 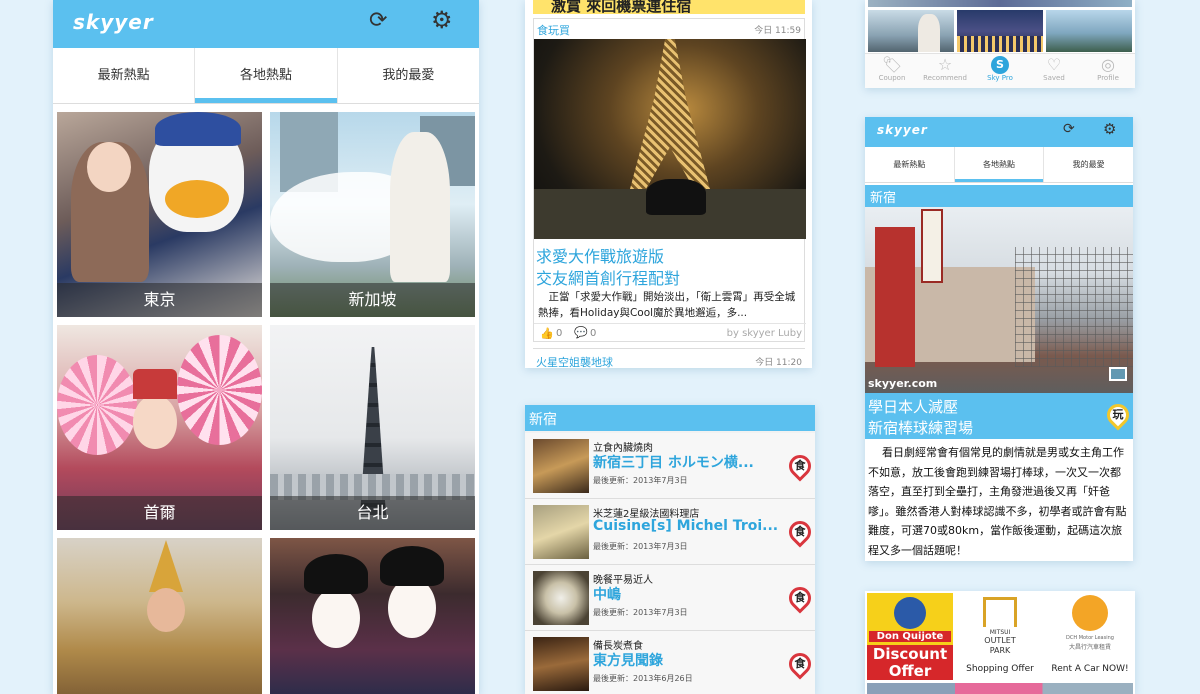 What do you see at coordinates (999, 132) in the screenshot?
I see `small-top-bar: skyyer ⟳ ⚙` at bounding box center [999, 132].